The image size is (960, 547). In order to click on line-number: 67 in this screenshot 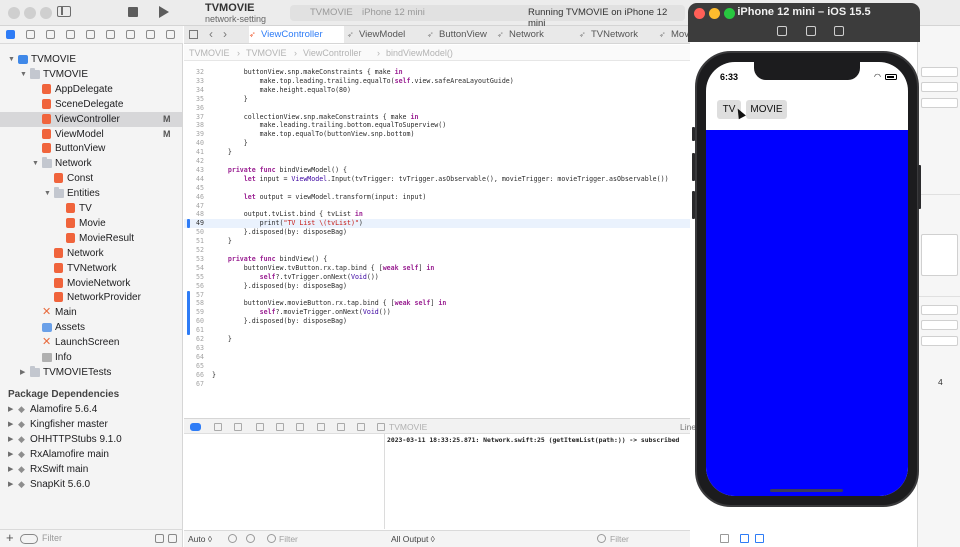, I will do `click(194, 384)`.